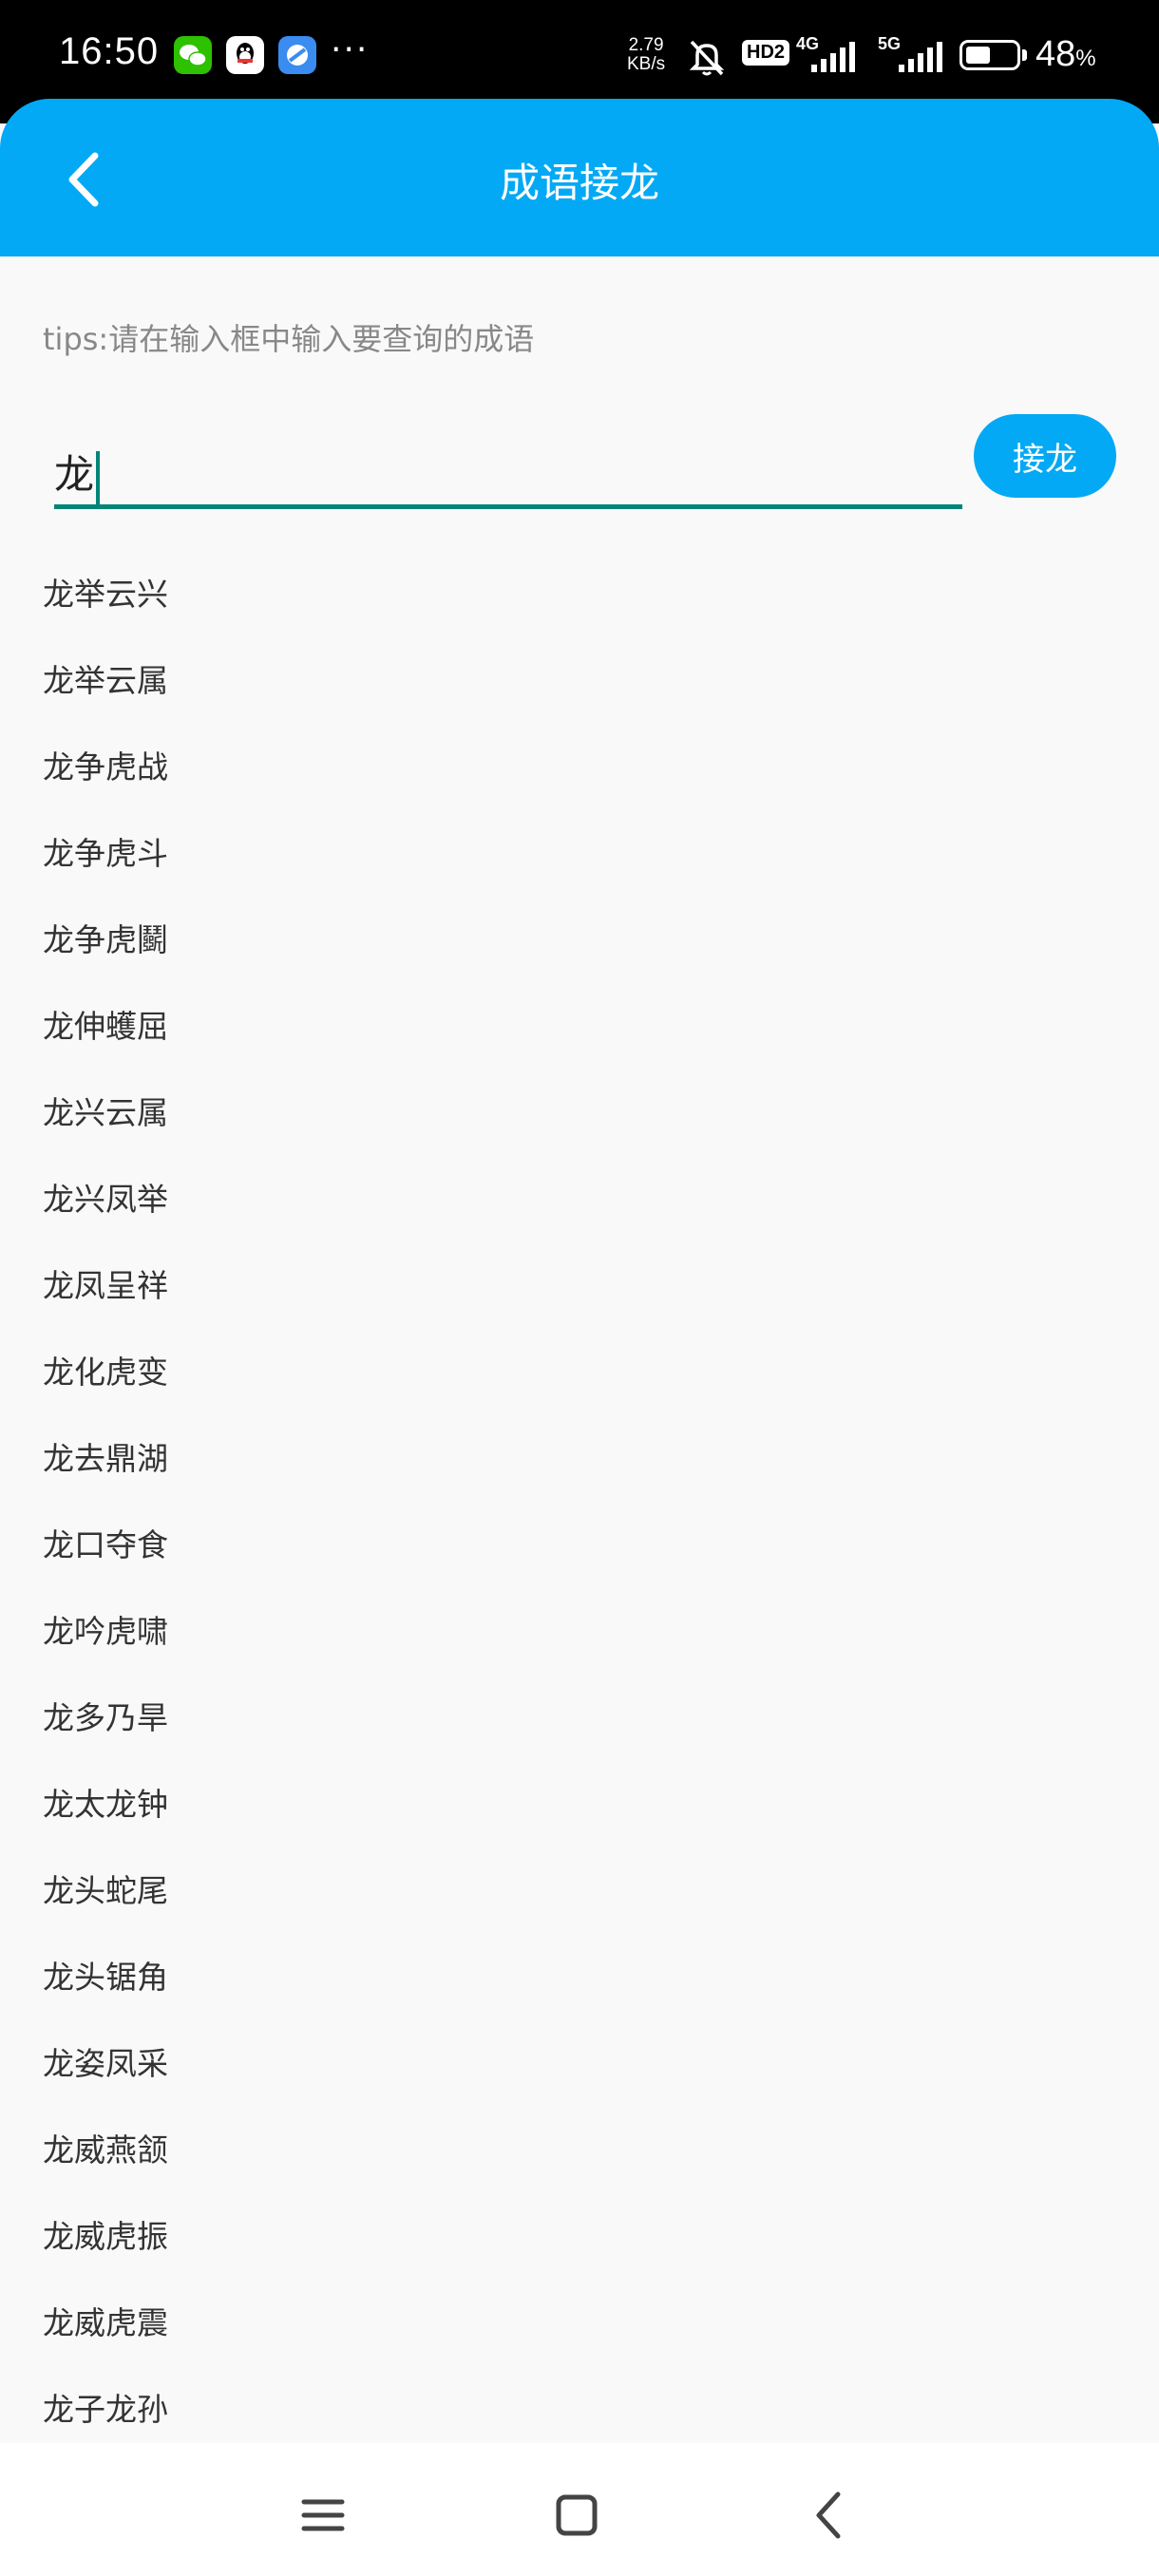  Describe the element at coordinates (579, 1199) in the screenshot. I see `list-item: 龙兴凤举` at that location.